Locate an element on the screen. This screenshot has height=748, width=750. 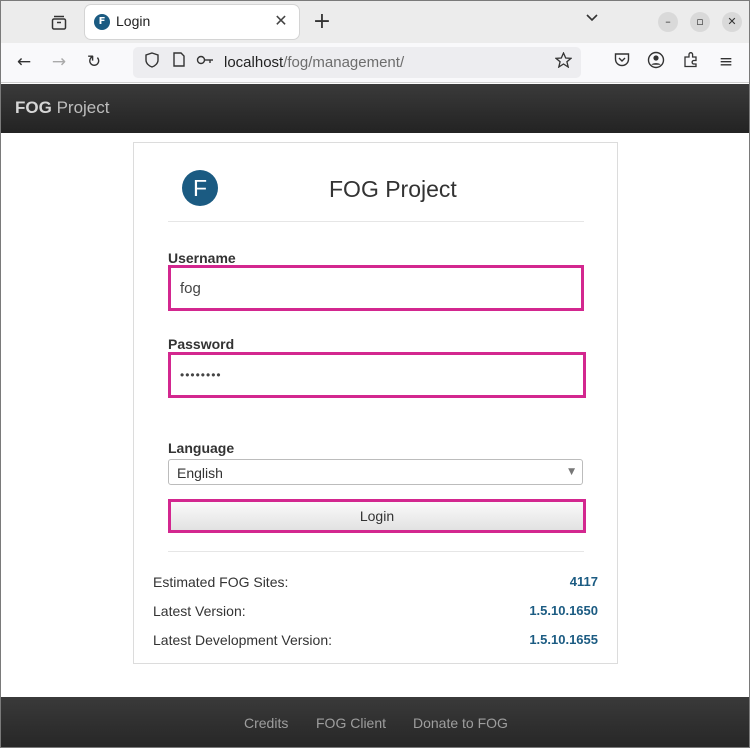
brand-bold: FOG is located at coordinates (33, 107).